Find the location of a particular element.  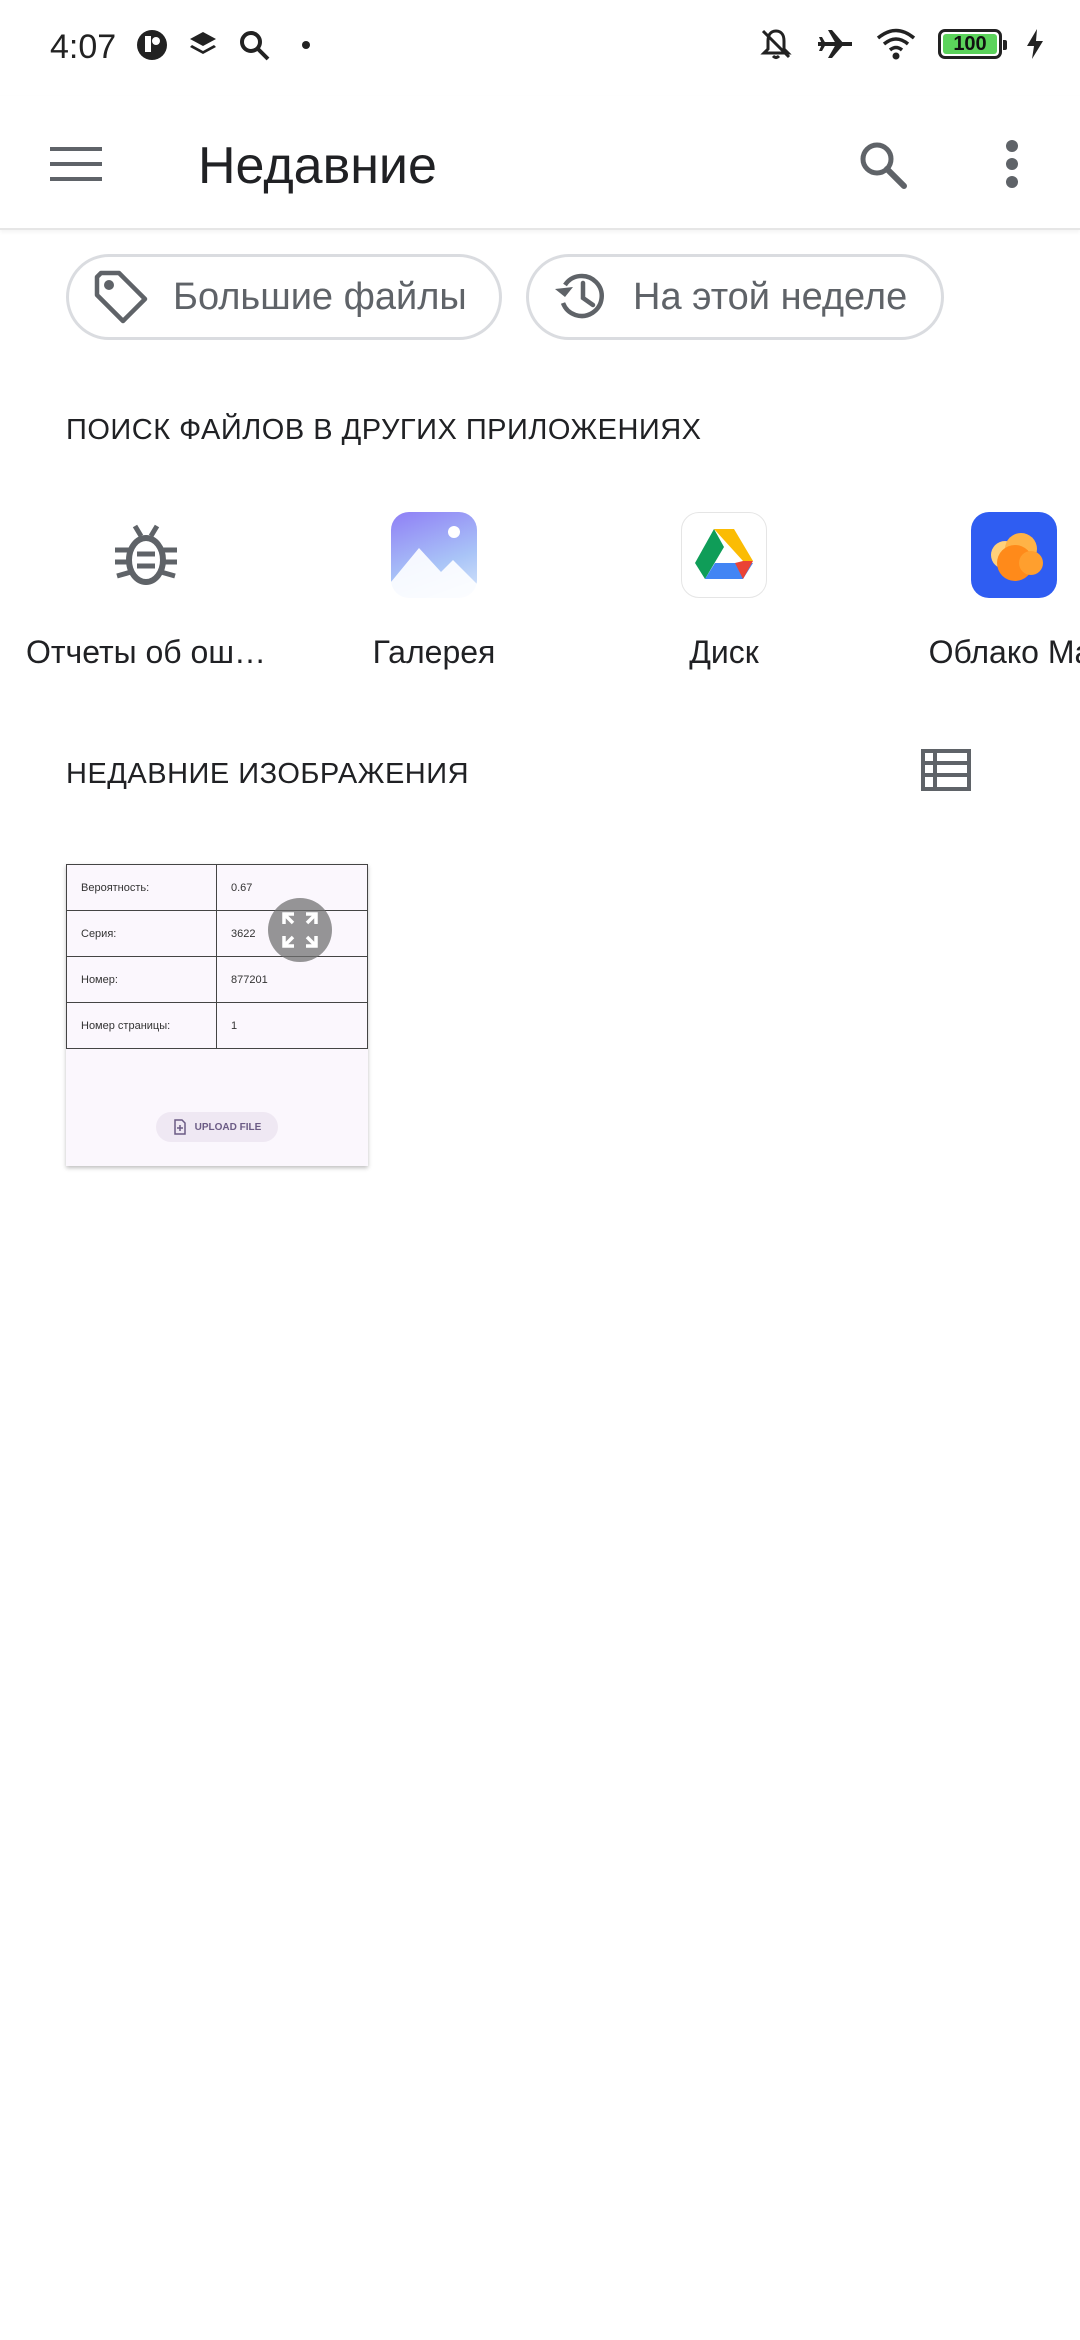

charging-icon is located at coordinates (1035, 44).